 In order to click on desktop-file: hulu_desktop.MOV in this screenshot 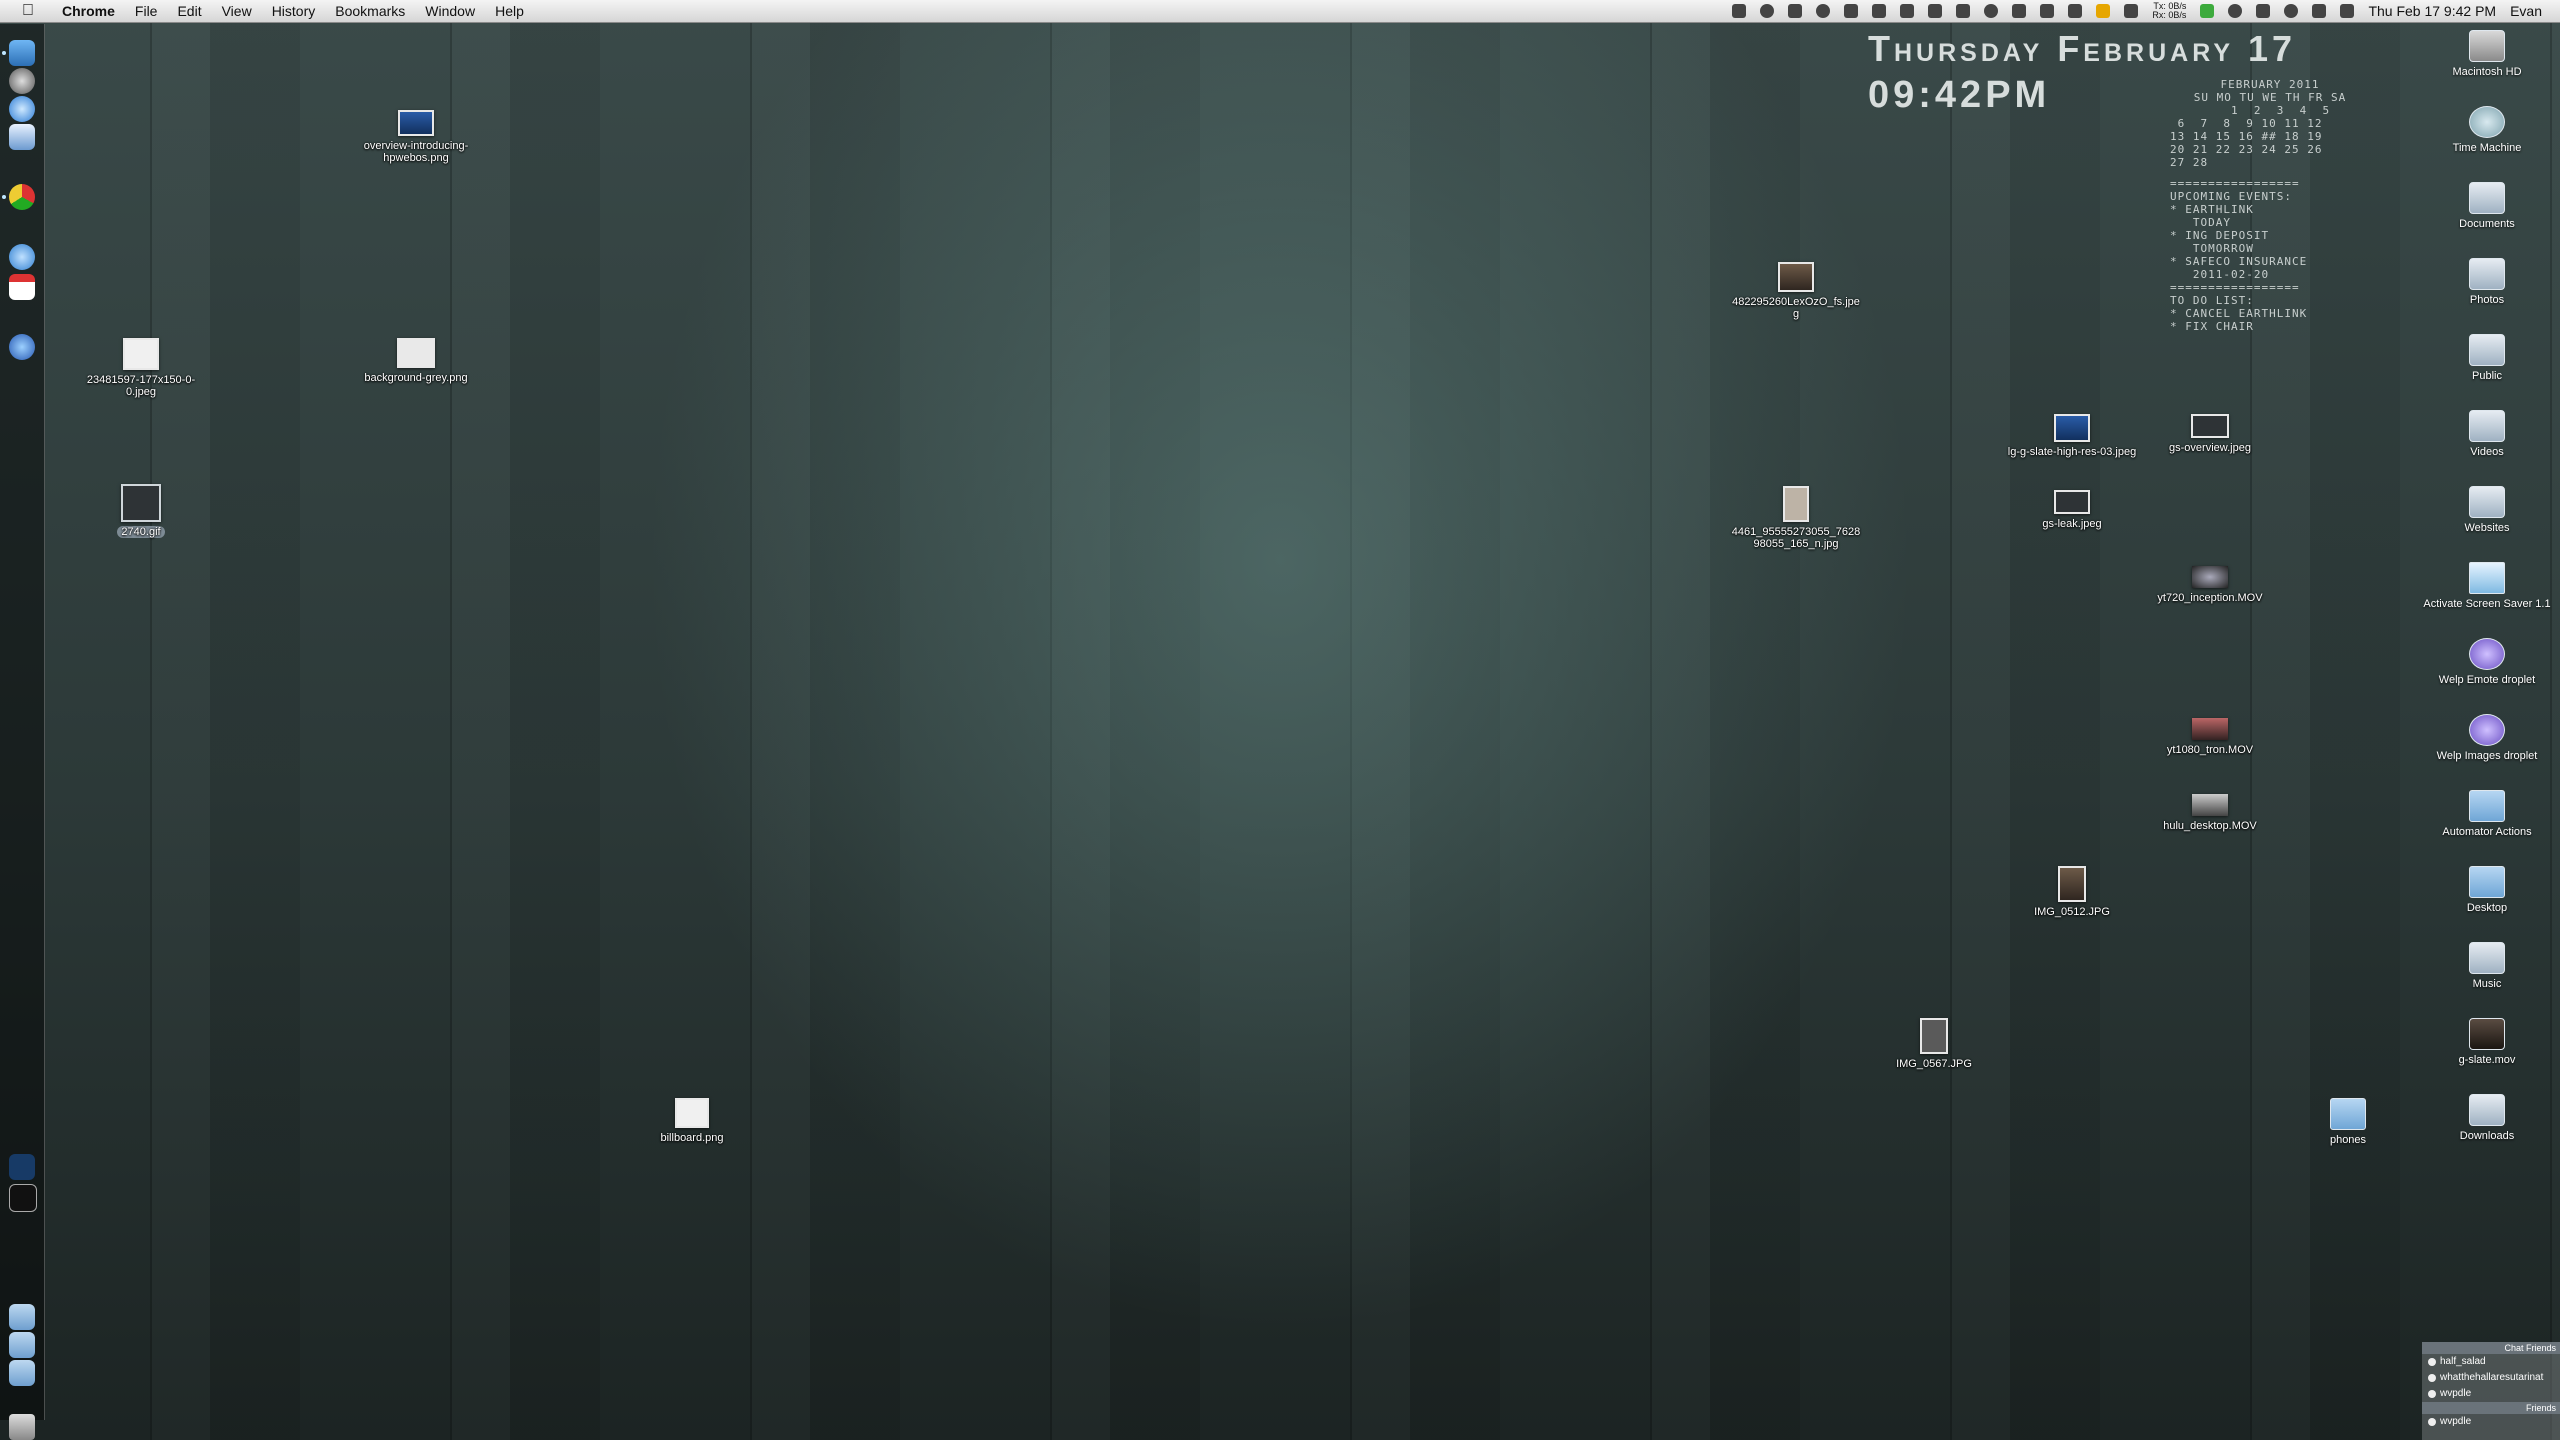, I will do `click(2210, 813)`.